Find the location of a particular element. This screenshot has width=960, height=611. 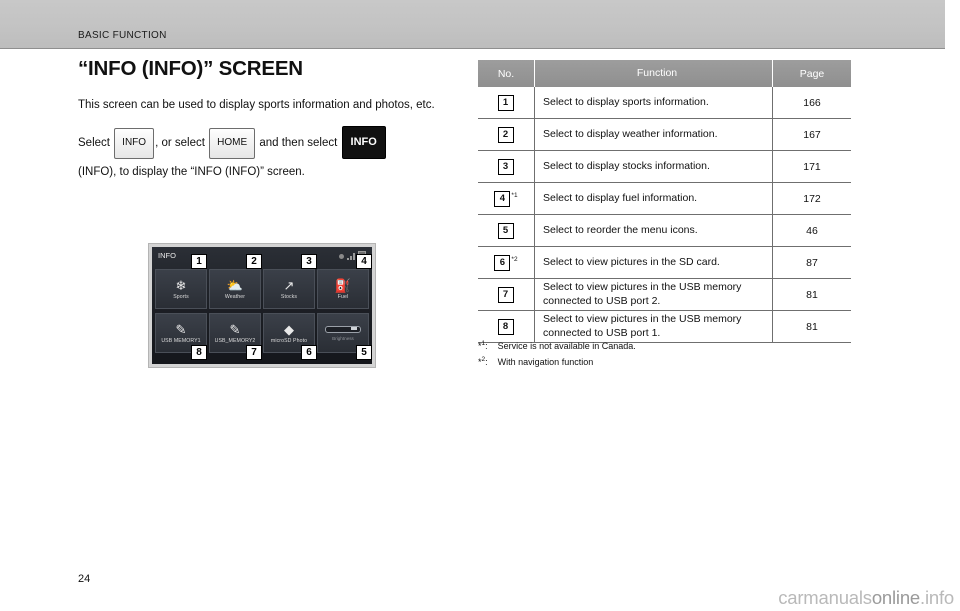

watermark-part-a: carmanuals is located at coordinates (825, 597).